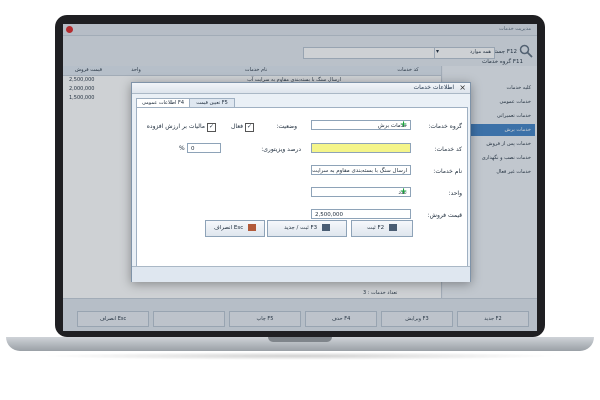 The height and width of the screenshot is (400, 600). Describe the element at coordinates (229, 228) in the screenshot. I see `cancel-button-label: انصراف Esc` at that location.